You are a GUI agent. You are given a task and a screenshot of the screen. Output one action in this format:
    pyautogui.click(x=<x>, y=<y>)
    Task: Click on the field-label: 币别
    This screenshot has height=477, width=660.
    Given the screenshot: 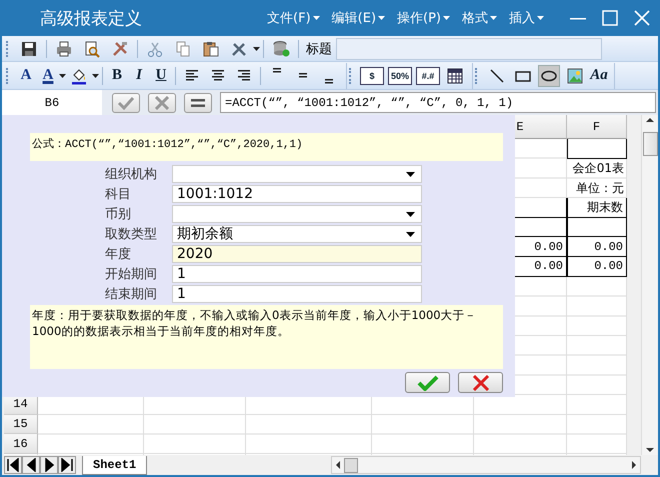 What is the action you would take?
    pyautogui.click(x=118, y=214)
    